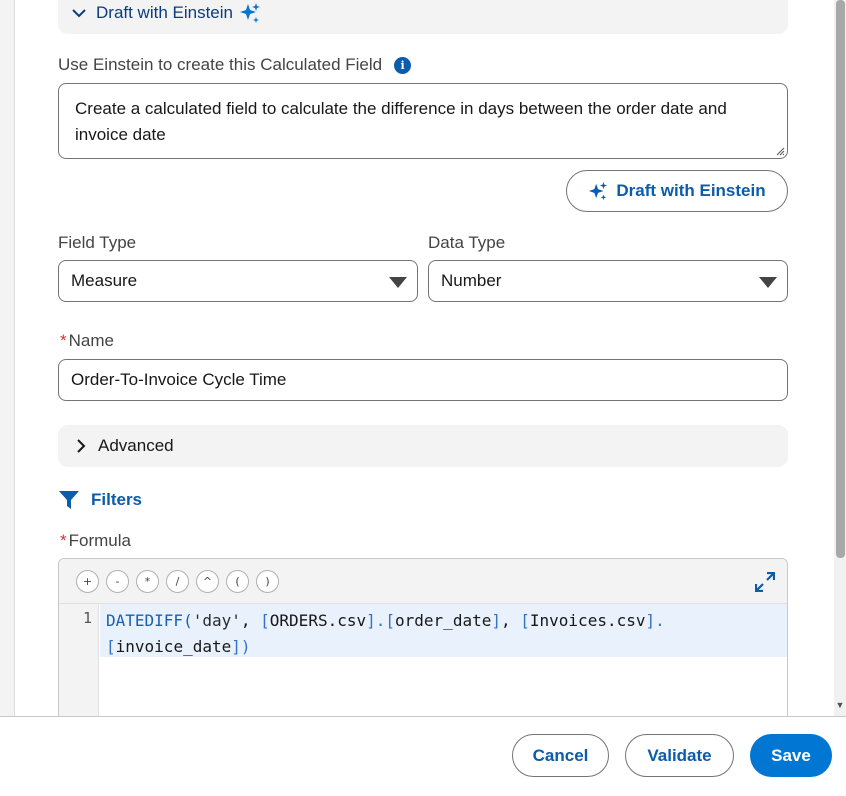 The height and width of the screenshot is (796, 846). Describe the element at coordinates (87, 618) in the screenshot. I see `line-number: 1` at that location.